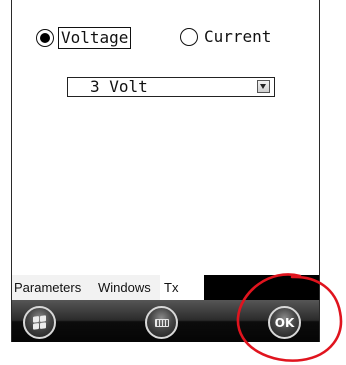 The height and width of the screenshot is (365, 346). What do you see at coordinates (132, 287) in the screenshot?
I see `tab-windows: Windows` at bounding box center [132, 287].